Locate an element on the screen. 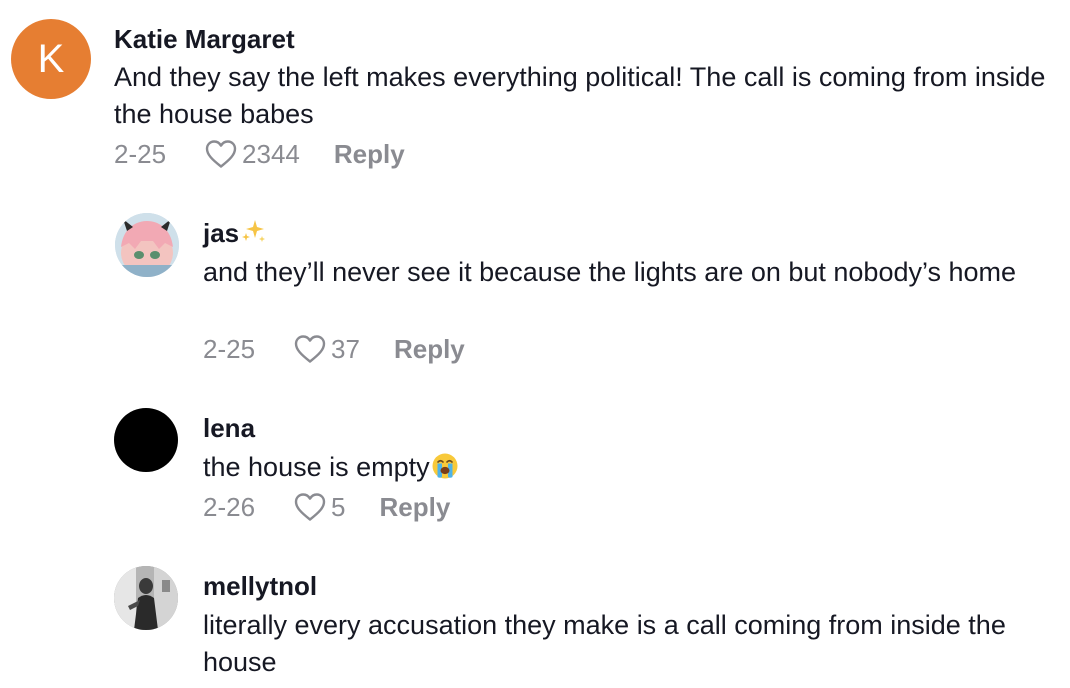 This screenshot has height=688, width=1070. comment-text-content: the house is empty is located at coordinates (316, 467).